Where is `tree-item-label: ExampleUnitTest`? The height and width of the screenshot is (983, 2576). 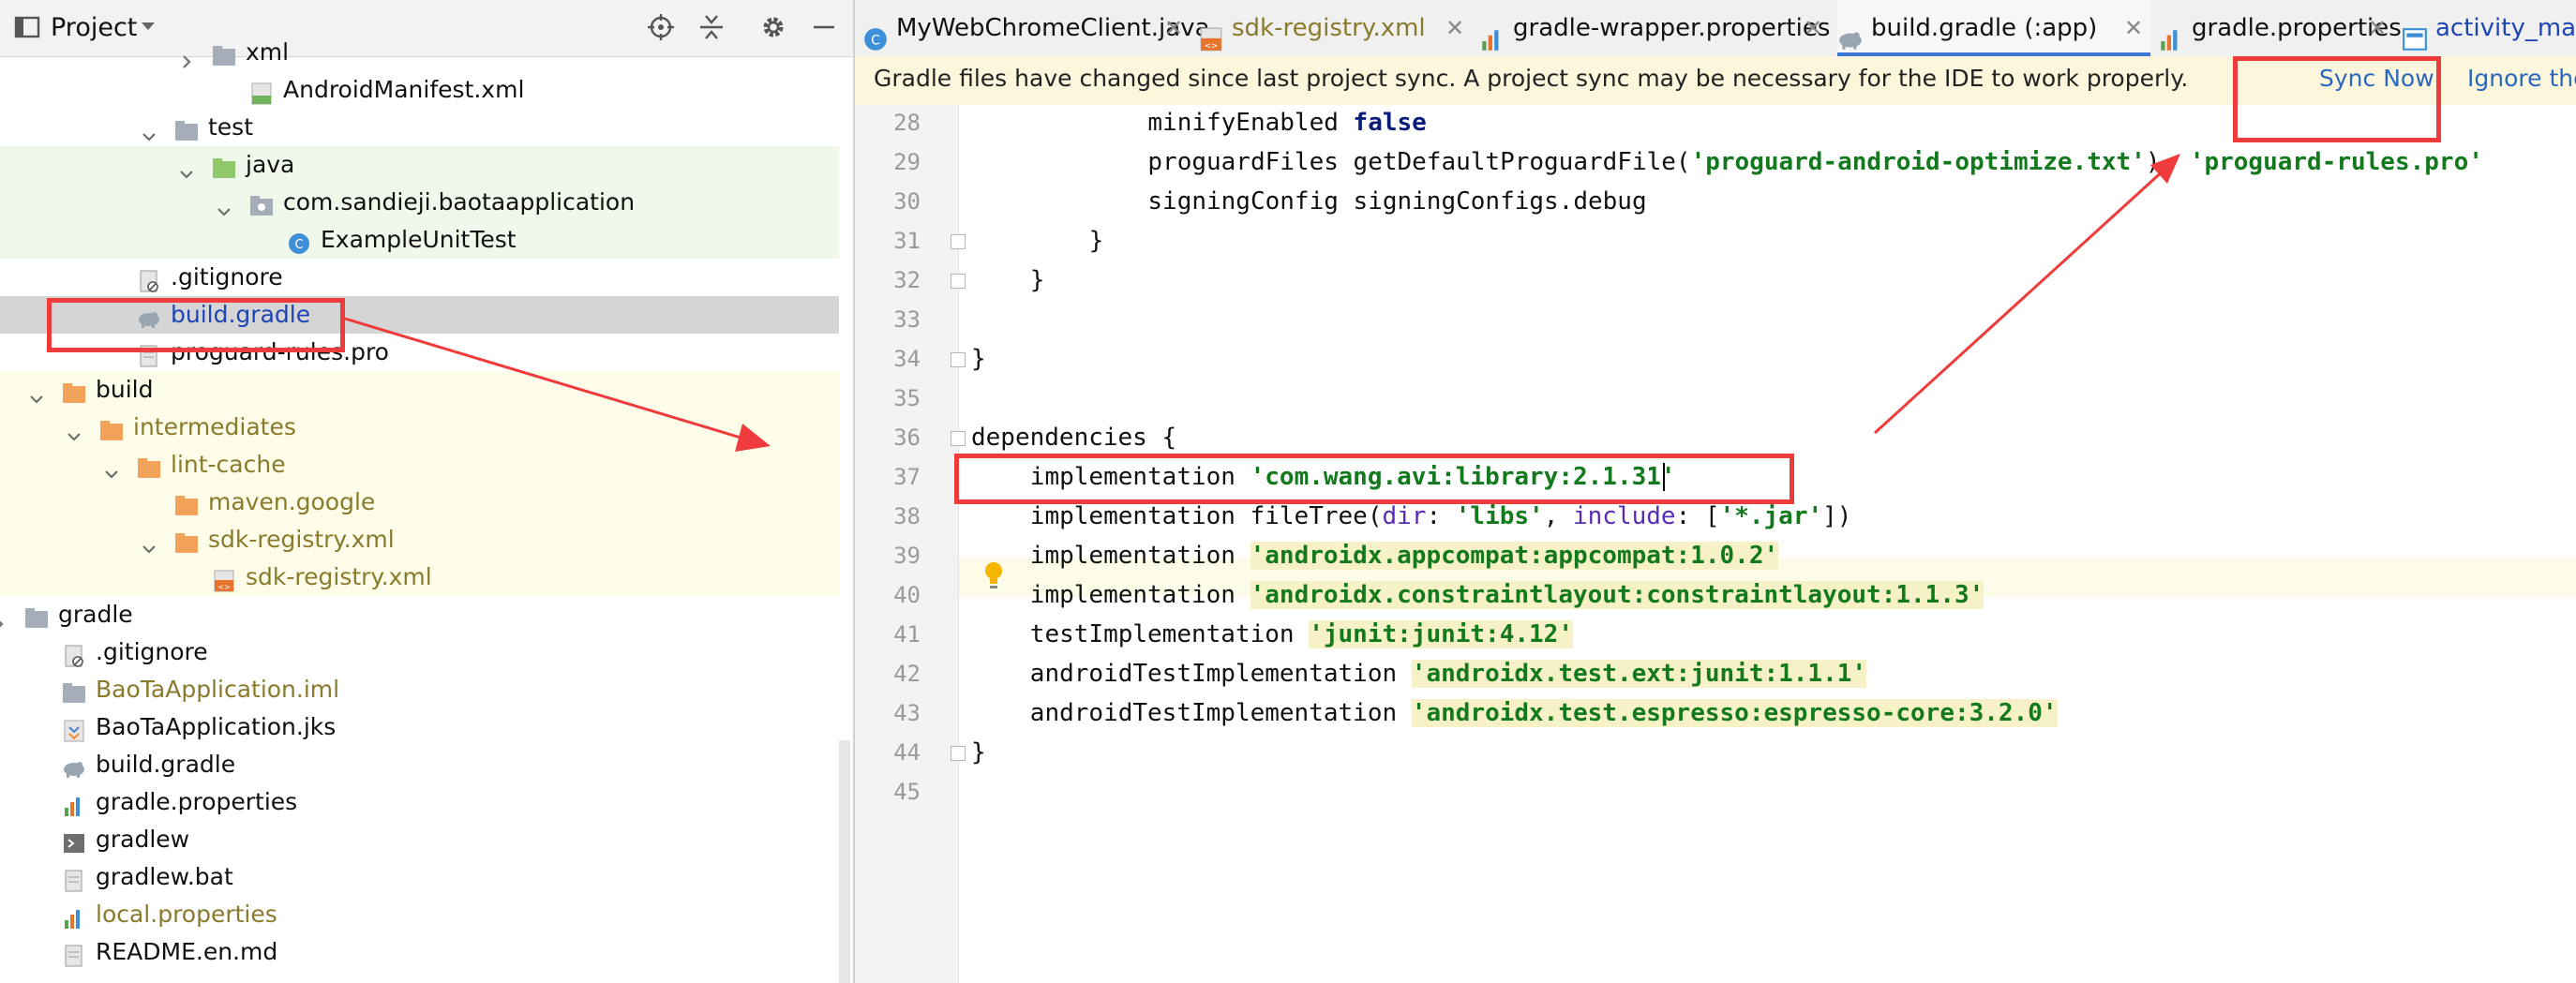
tree-item-label: ExampleUnitTest is located at coordinates (419, 239).